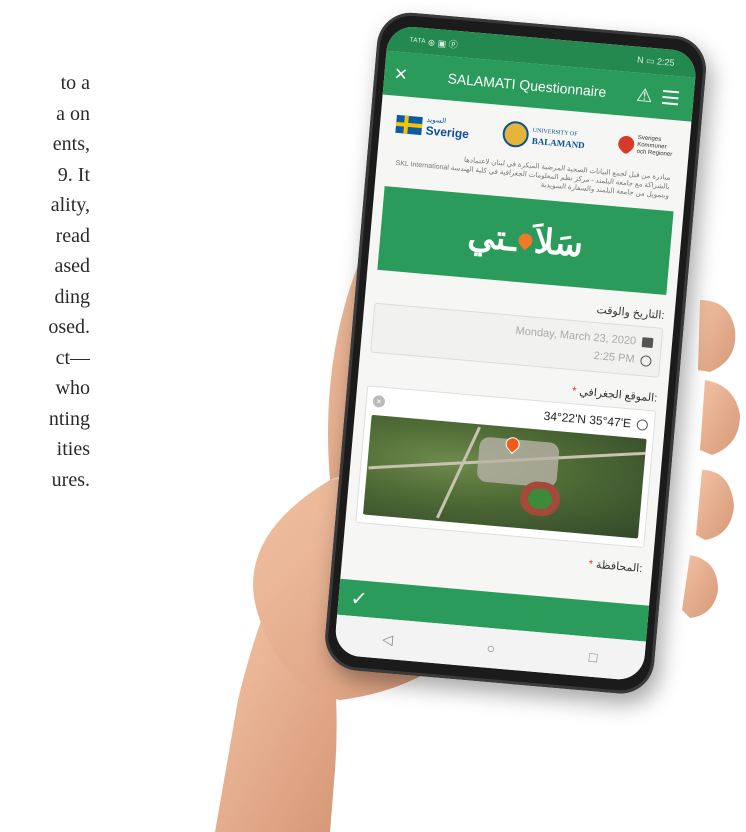 The width and height of the screenshot is (746, 832). I want to click on status-icons-right: N ▭ 2:25, so click(655, 61).